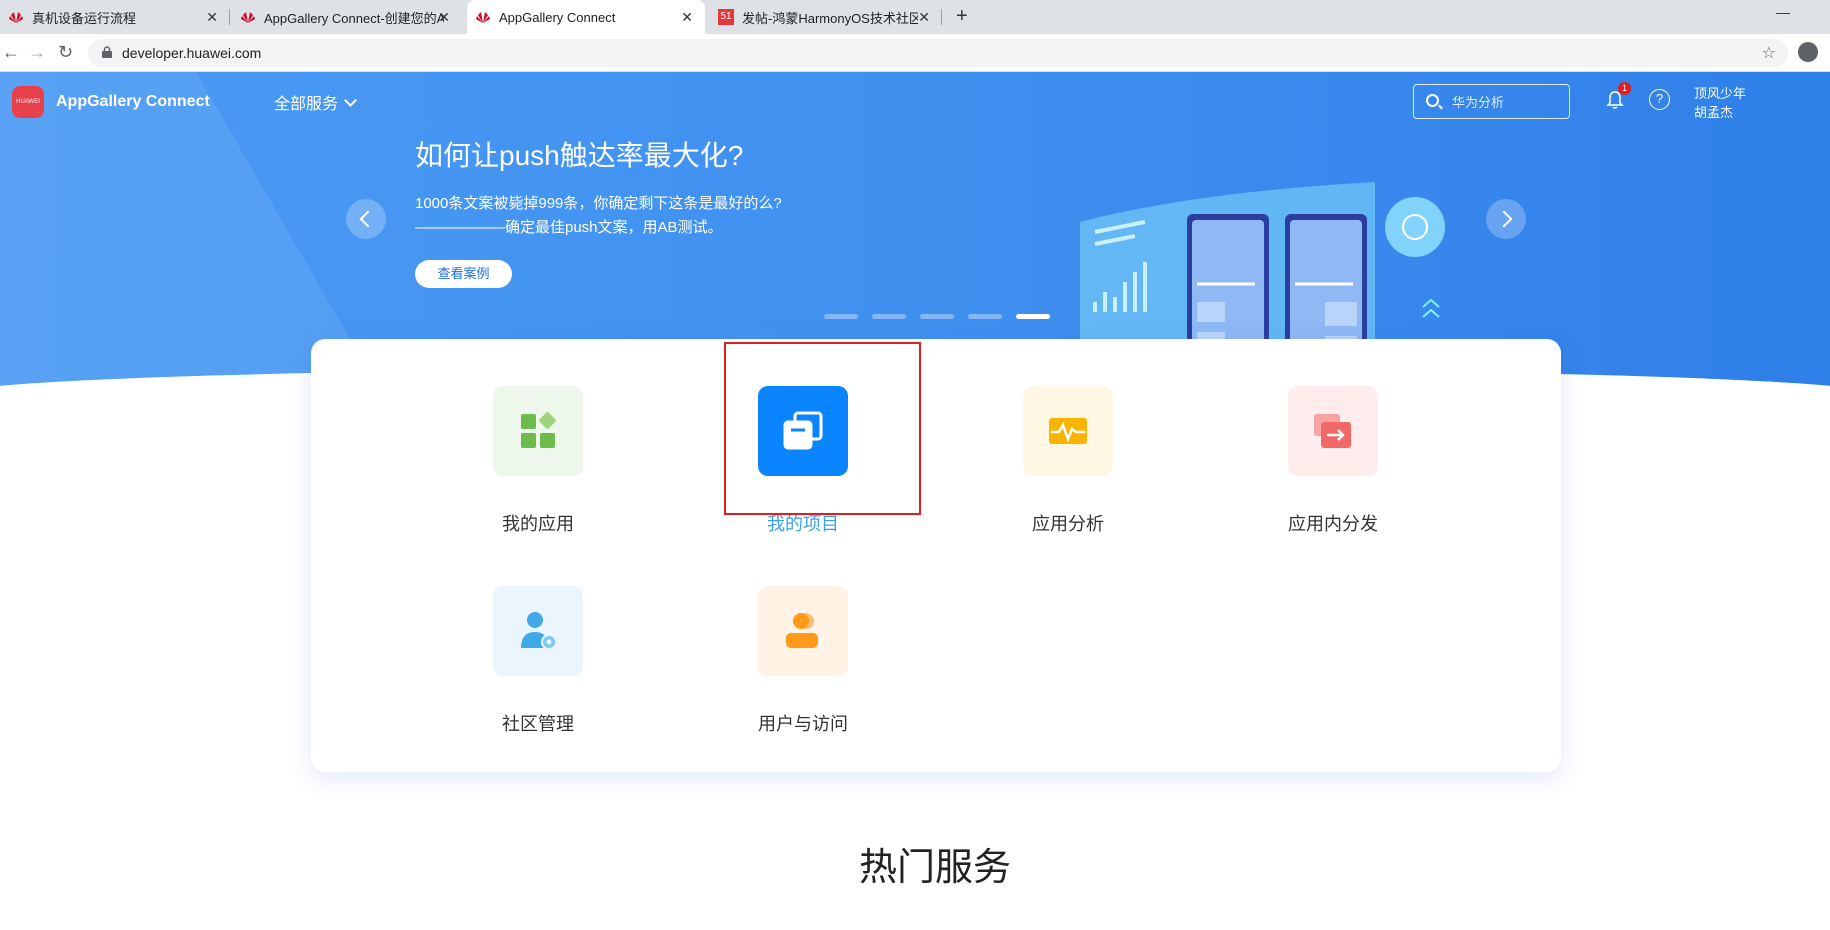 The height and width of the screenshot is (930, 1830). Describe the element at coordinates (37, 52) in the screenshot. I see `forward-icon: →` at that location.